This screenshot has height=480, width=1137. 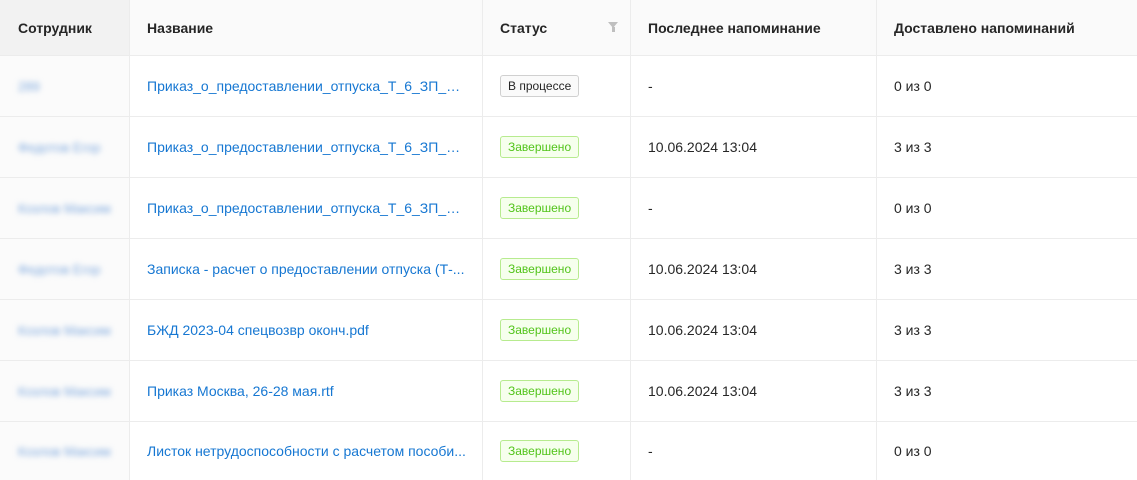 I want to click on status-cell: В процессе, so click(x=557, y=86).